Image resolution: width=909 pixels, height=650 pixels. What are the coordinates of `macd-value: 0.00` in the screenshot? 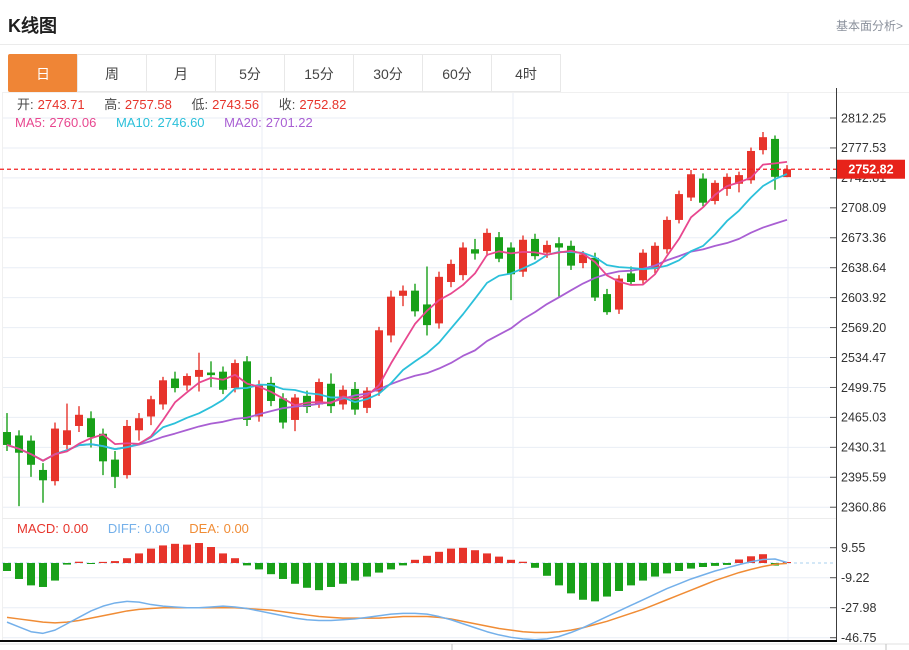 It's located at (75, 528).